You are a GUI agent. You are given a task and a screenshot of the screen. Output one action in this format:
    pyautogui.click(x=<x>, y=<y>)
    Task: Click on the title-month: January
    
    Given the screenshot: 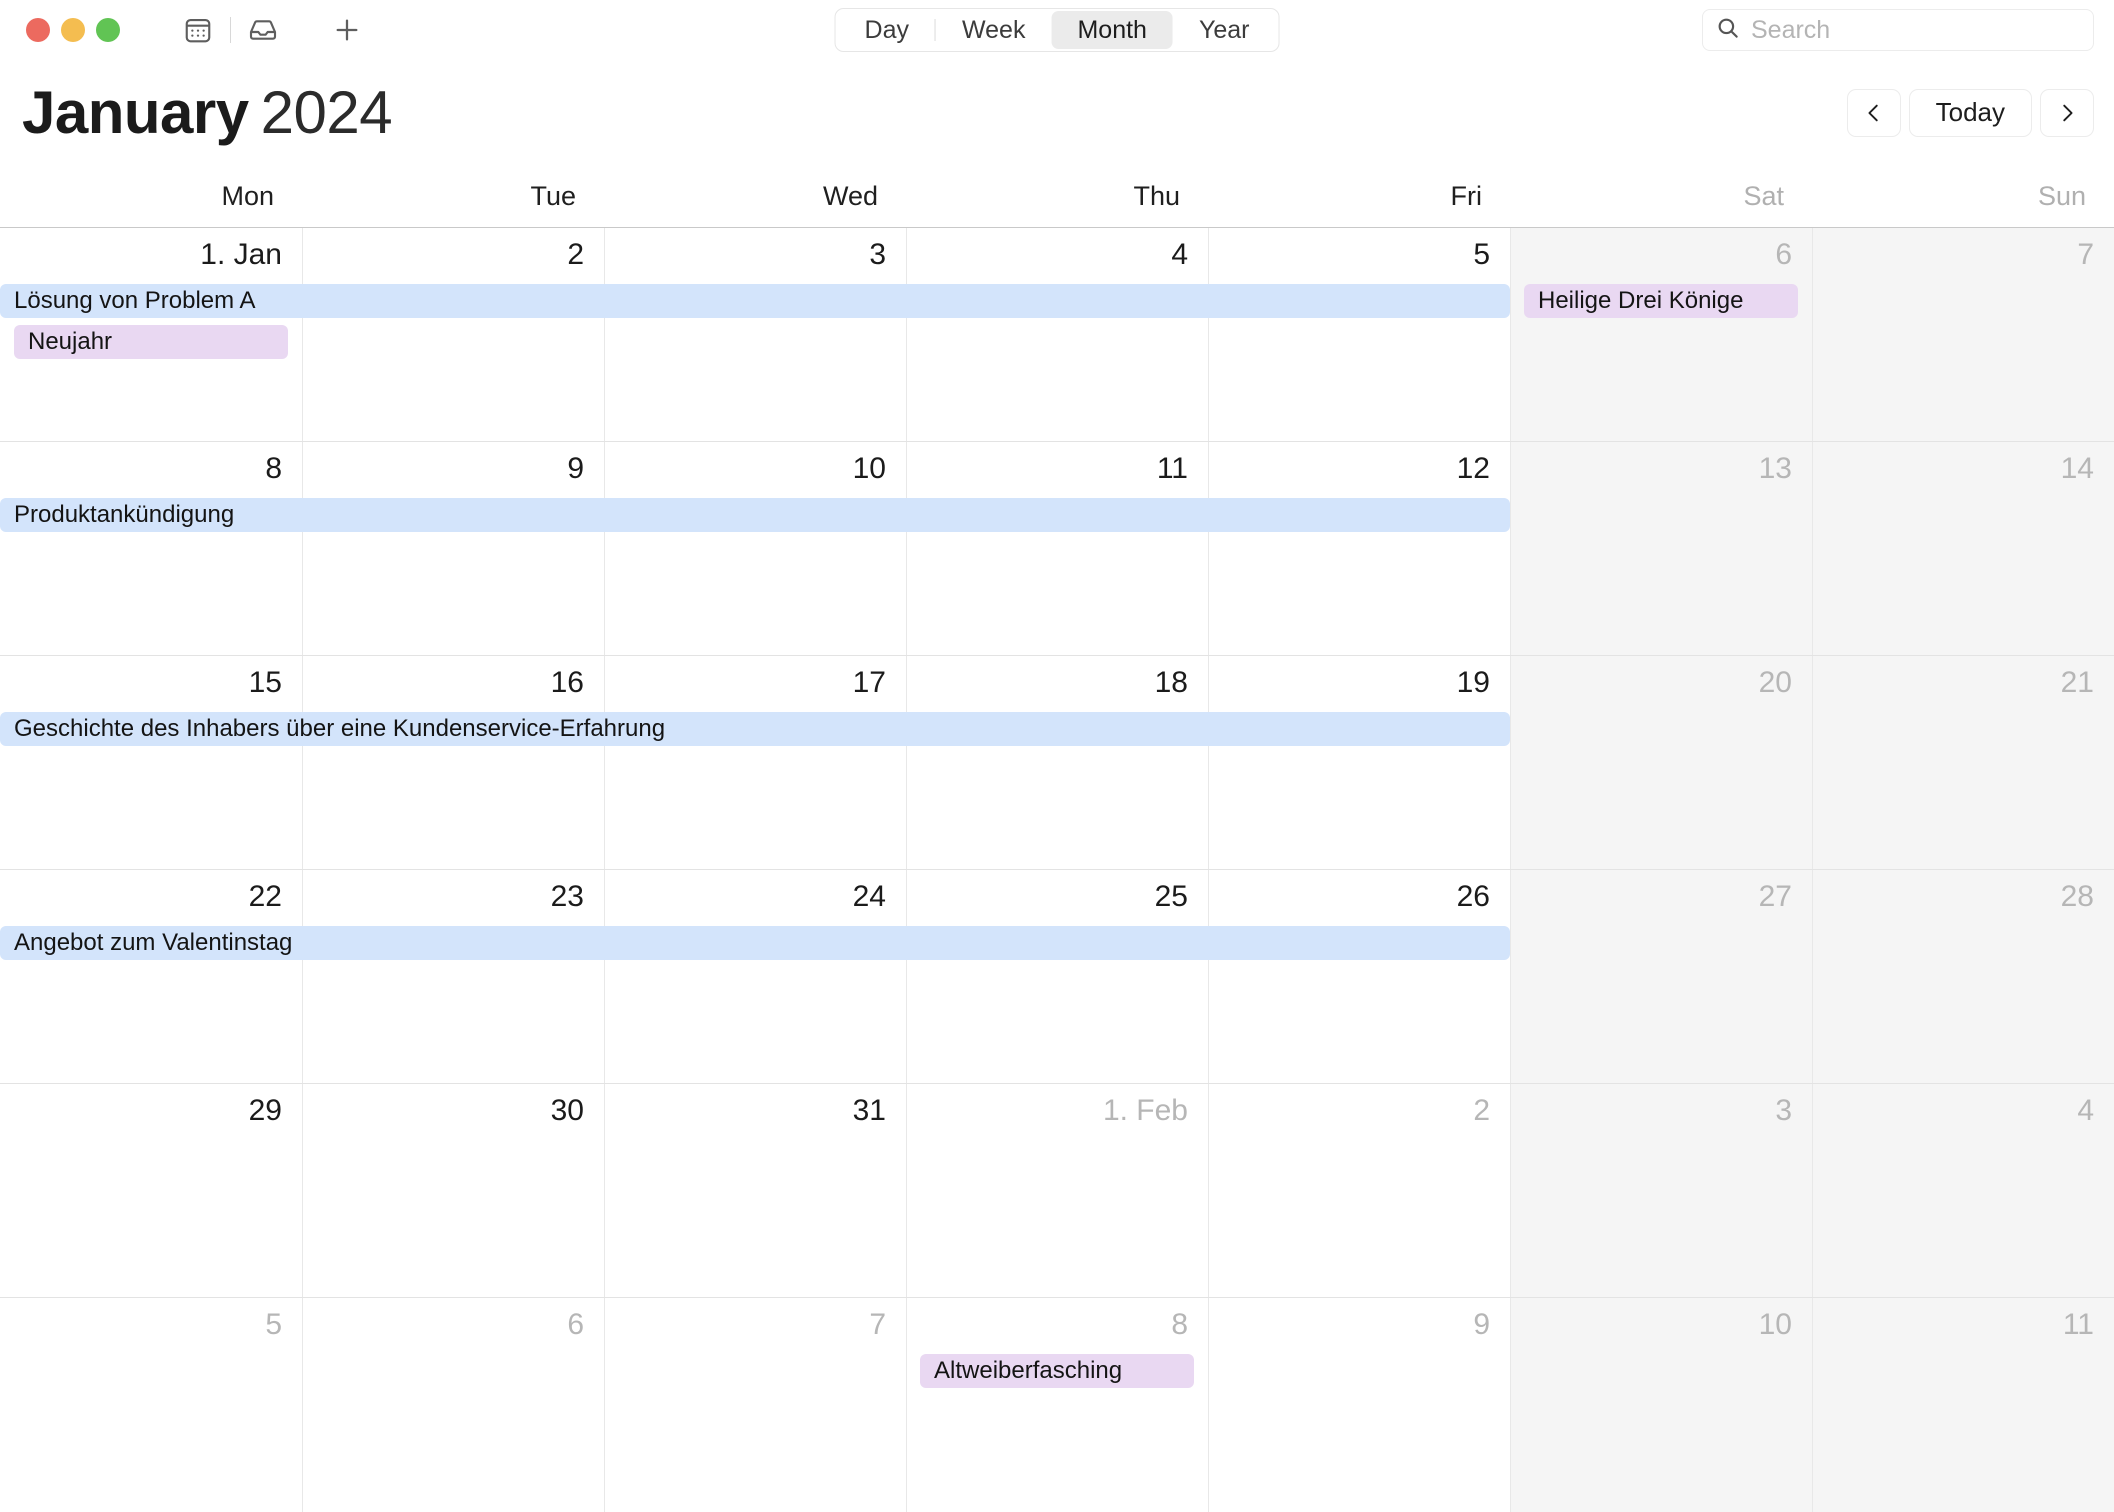 What is the action you would take?
    pyautogui.click(x=135, y=112)
    